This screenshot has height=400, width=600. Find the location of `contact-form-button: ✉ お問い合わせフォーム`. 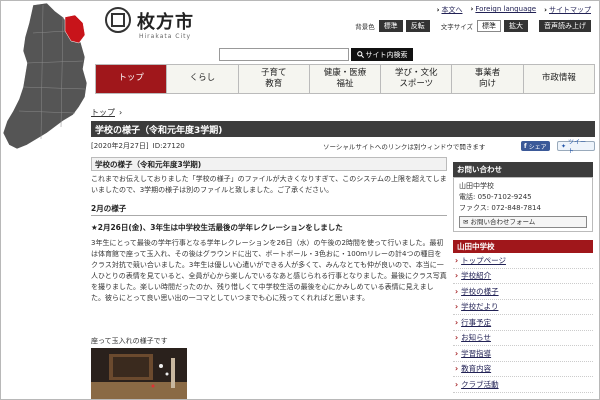

contact-form-button: ✉ お問い合わせフォーム is located at coordinates (523, 222).